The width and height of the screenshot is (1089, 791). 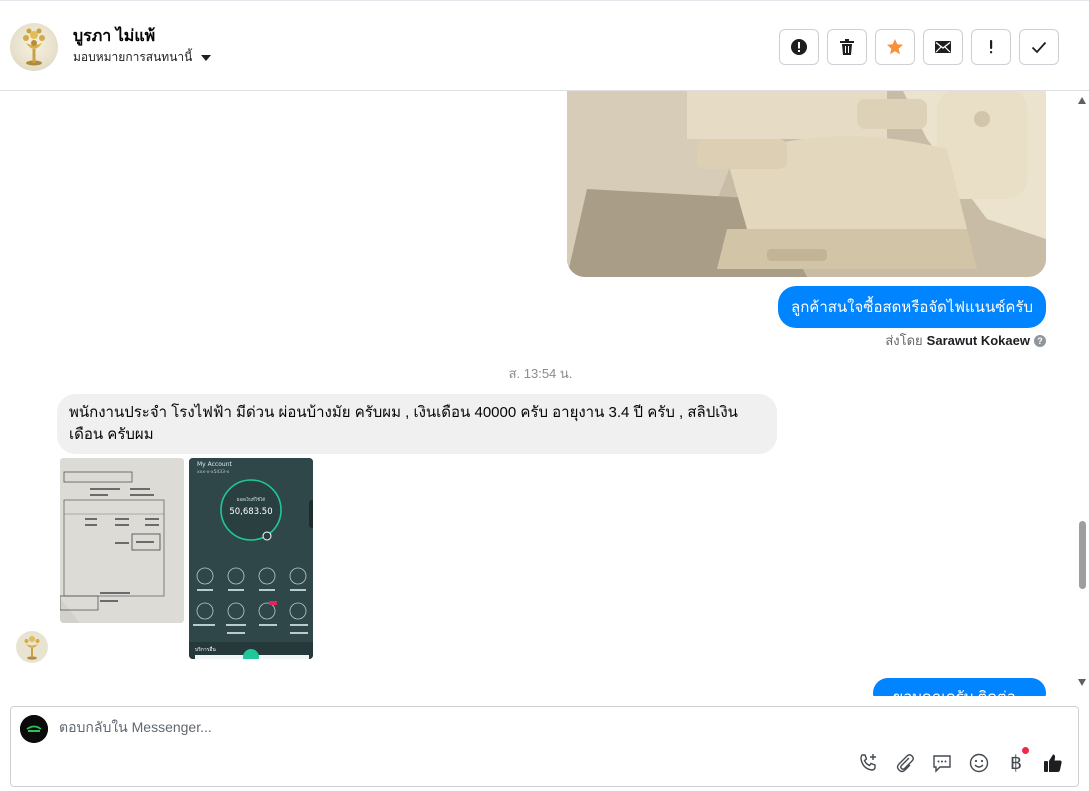 What do you see at coordinates (1082, 100) in the screenshot?
I see `scroll-up-arrow-icon` at bounding box center [1082, 100].